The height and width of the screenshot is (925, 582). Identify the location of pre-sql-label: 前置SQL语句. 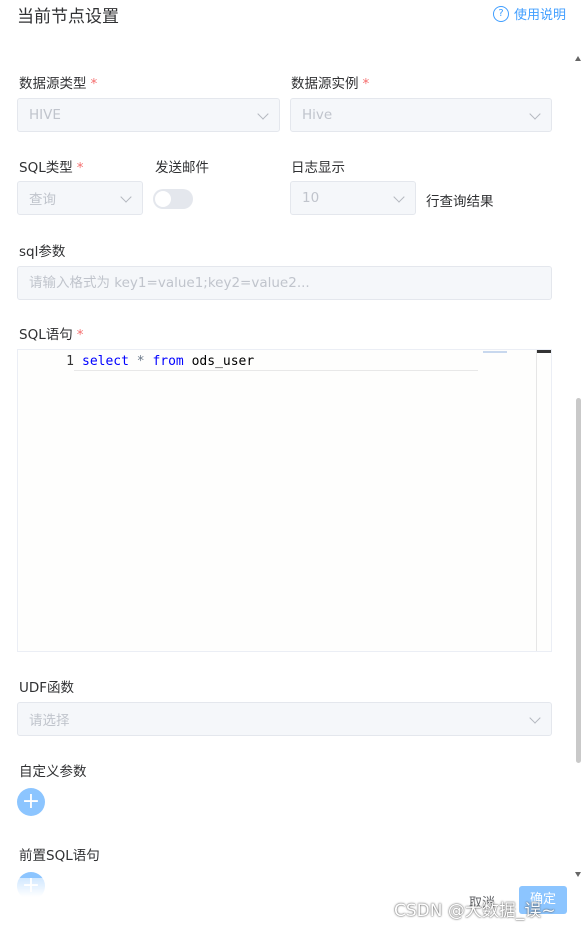
(59, 856).